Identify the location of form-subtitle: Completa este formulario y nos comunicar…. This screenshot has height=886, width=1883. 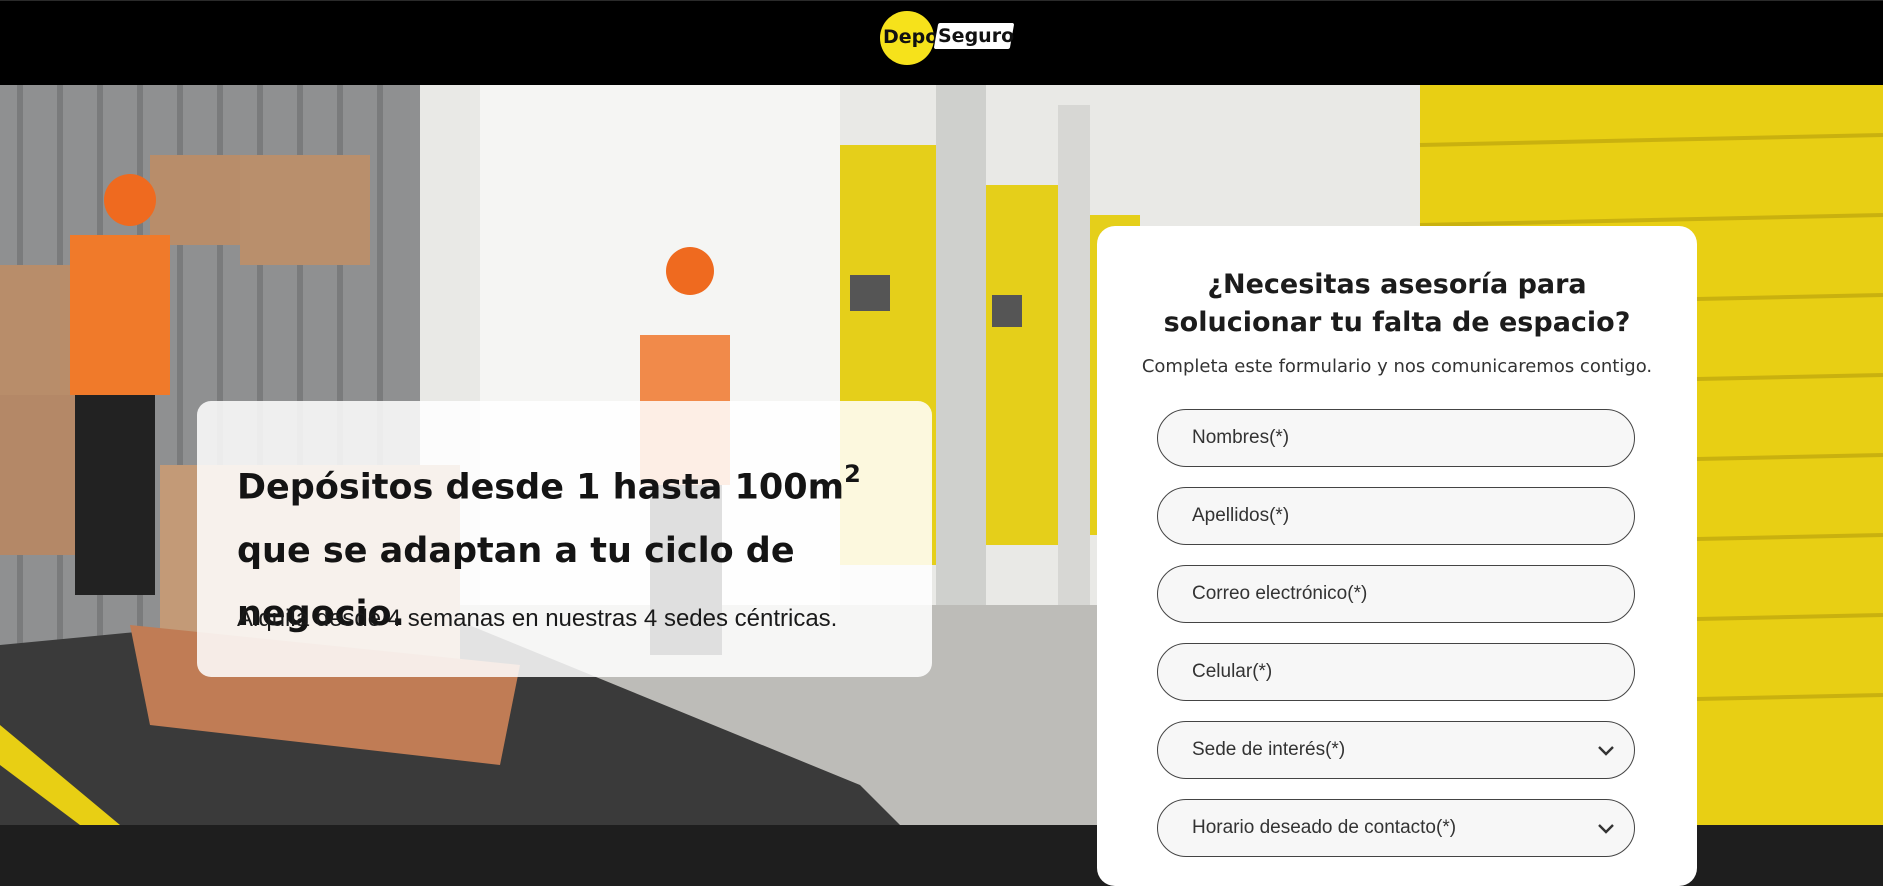
(1397, 366).